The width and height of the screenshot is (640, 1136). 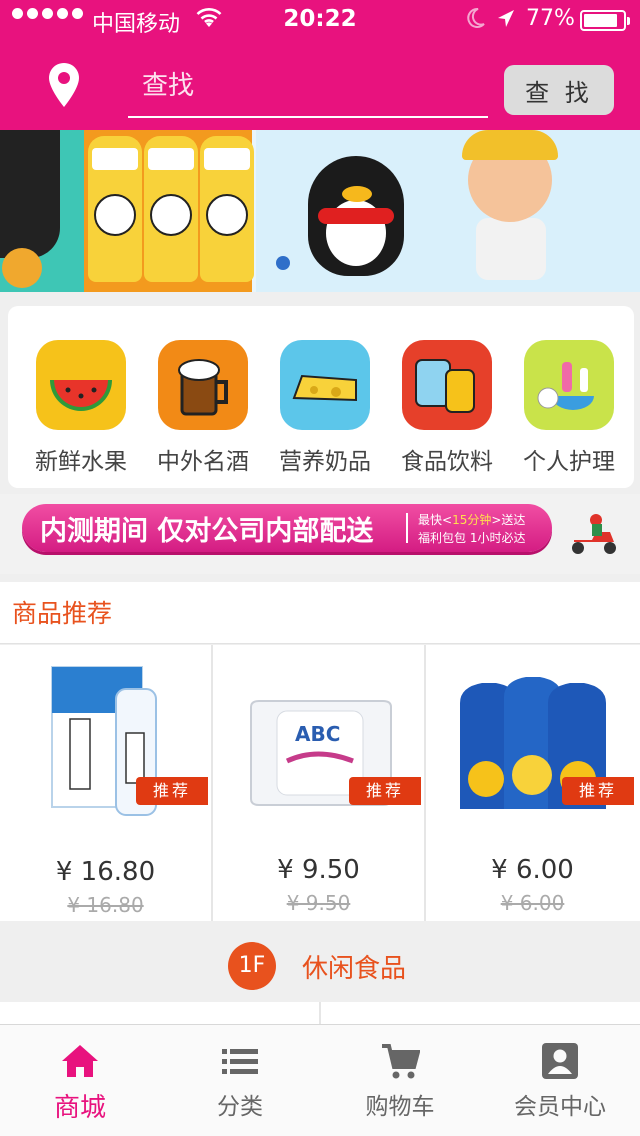 I want to click on do-not-disturb-icon, so click(x=476, y=17).